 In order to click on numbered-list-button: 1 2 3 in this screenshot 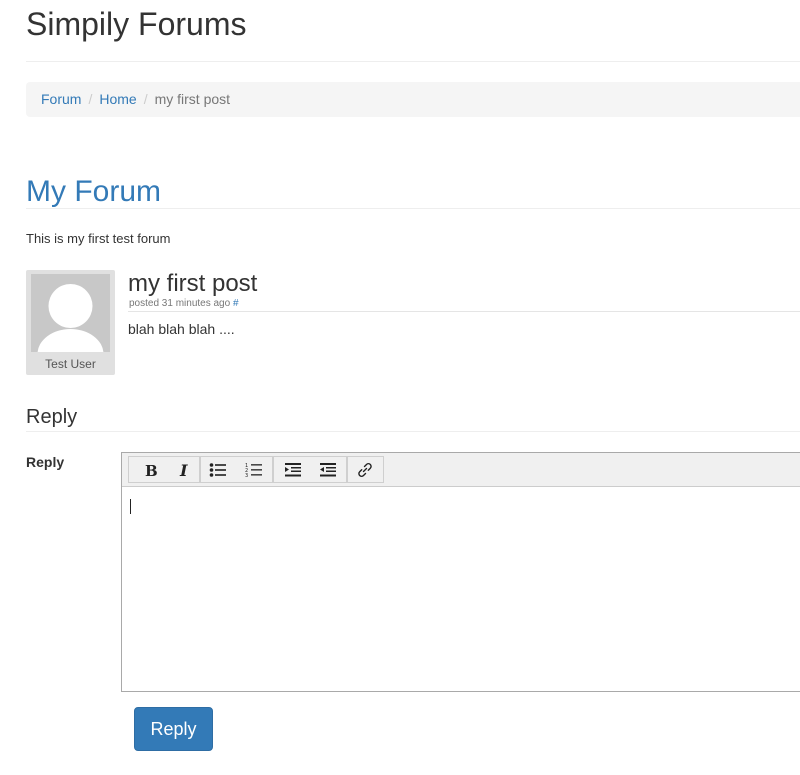, I will do `click(254, 469)`.